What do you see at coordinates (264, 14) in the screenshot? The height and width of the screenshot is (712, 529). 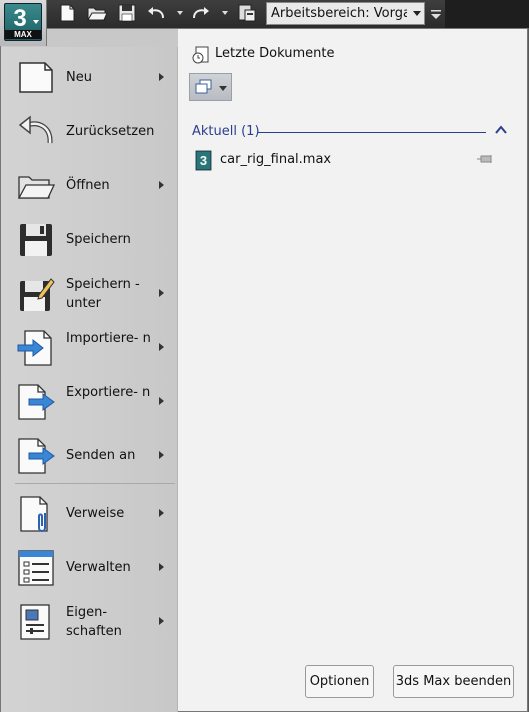 I see `quick-access-toolbar` at bounding box center [264, 14].